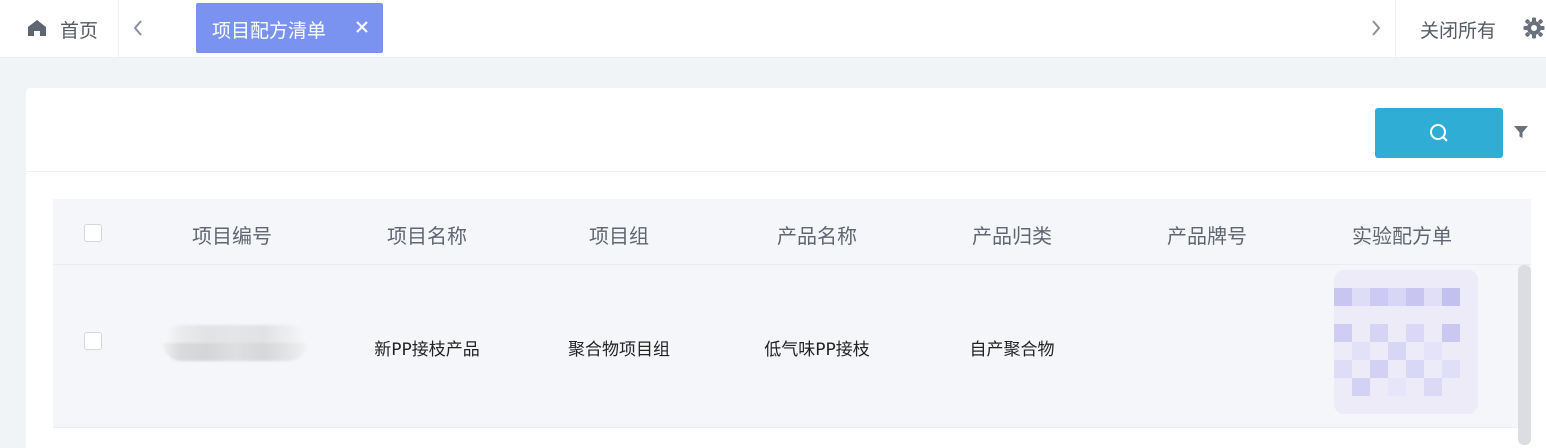 Image resolution: width=1546 pixels, height=448 pixels. I want to click on tab-close-button, so click(362, 27).